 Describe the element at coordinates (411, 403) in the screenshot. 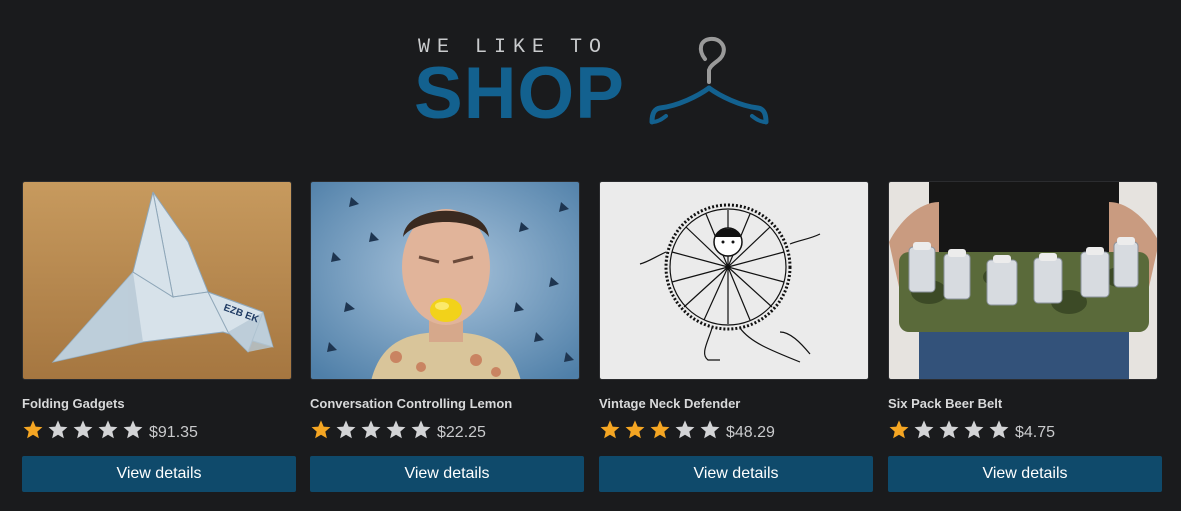

I see `product-title: Conversation Controlling Lemon` at that location.